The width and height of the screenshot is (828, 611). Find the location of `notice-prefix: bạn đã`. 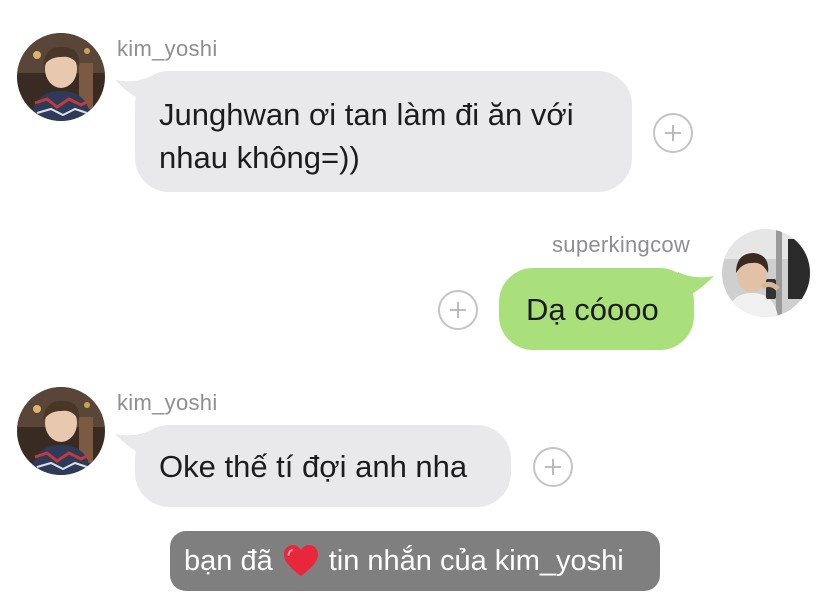

notice-prefix: bạn đã is located at coordinates (228, 560).